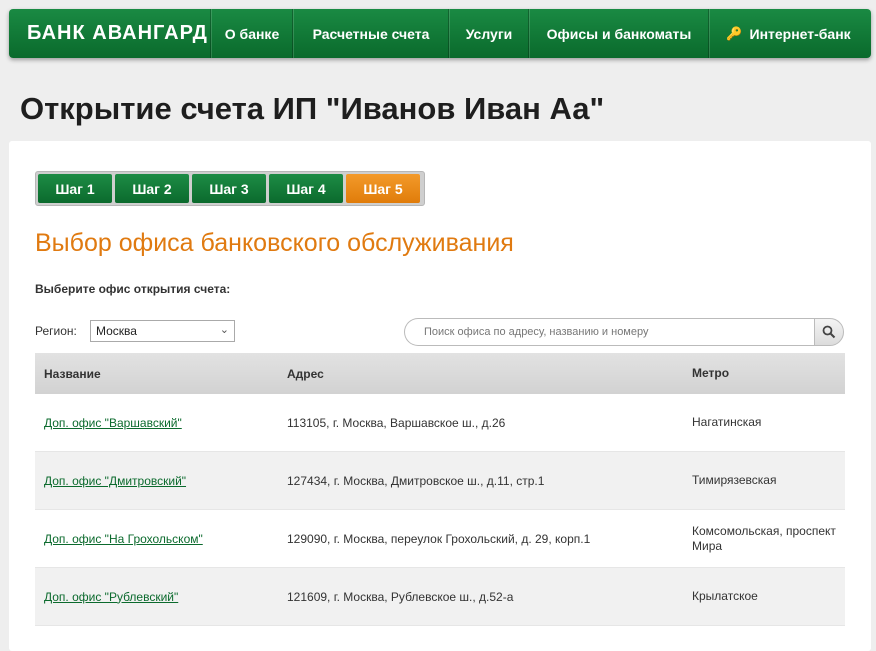 The height and width of the screenshot is (651, 876). I want to click on office-search-input: Поиск офиса по адресу, названию и номеру, so click(609, 332).